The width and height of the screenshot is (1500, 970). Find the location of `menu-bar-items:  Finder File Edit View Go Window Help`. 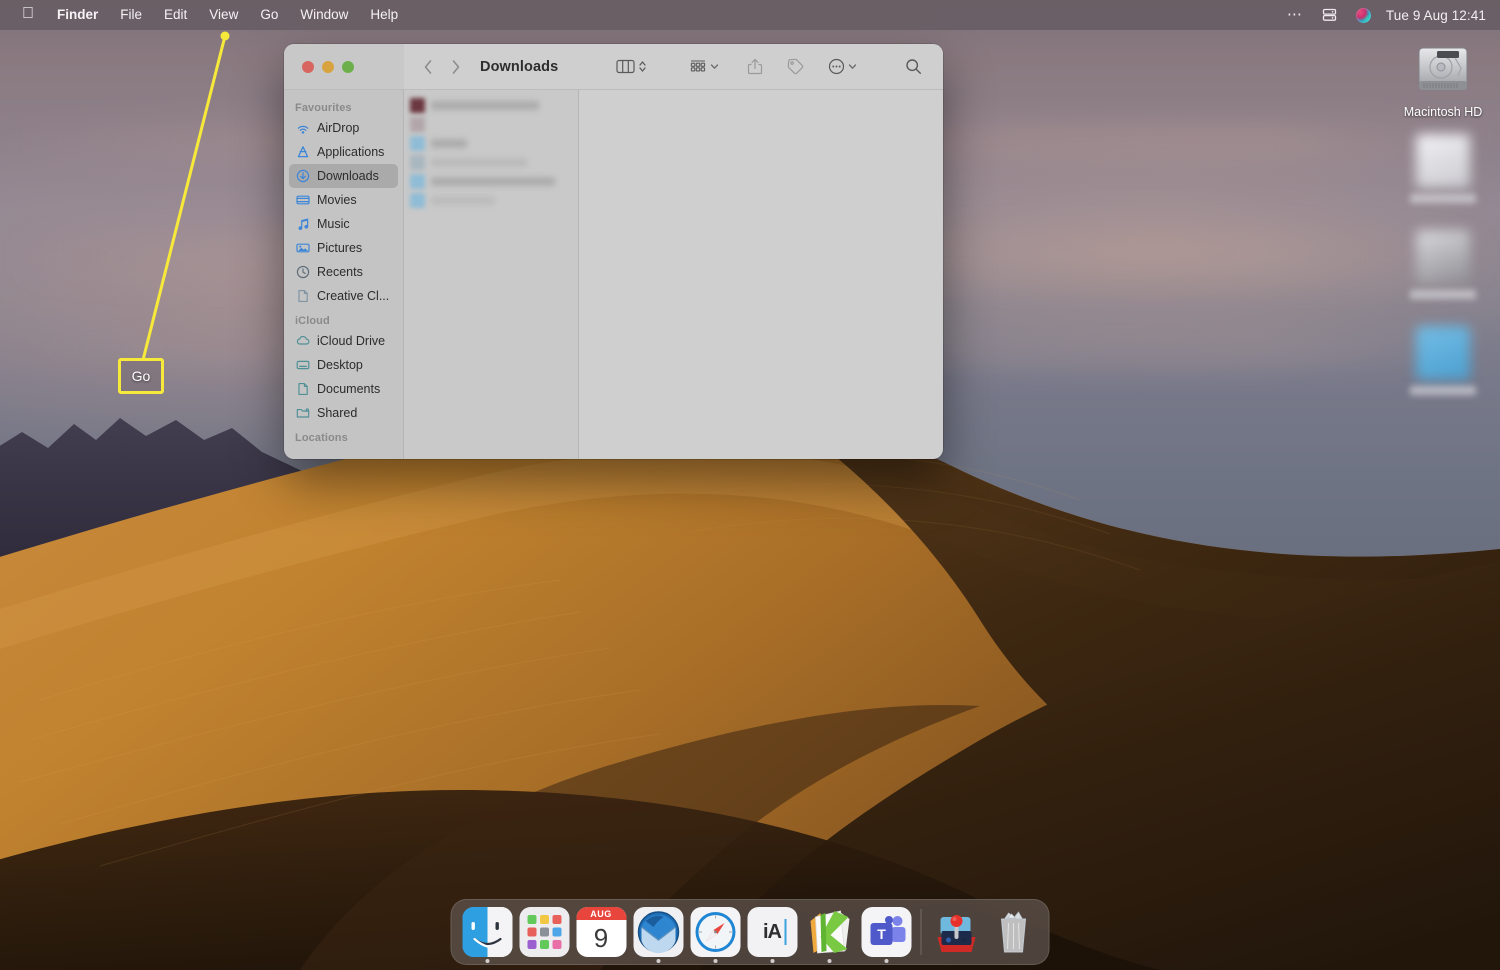

menu-bar-items:  Finder File Edit View Go Window Help is located at coordinates (204, 15).